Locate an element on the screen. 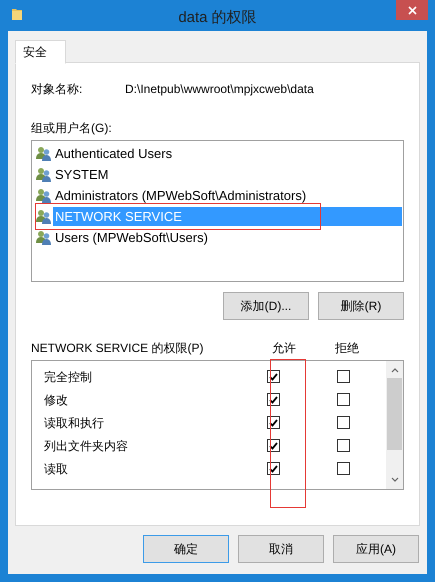  window-title: data 的权限 is located at coordinates (217, 18).